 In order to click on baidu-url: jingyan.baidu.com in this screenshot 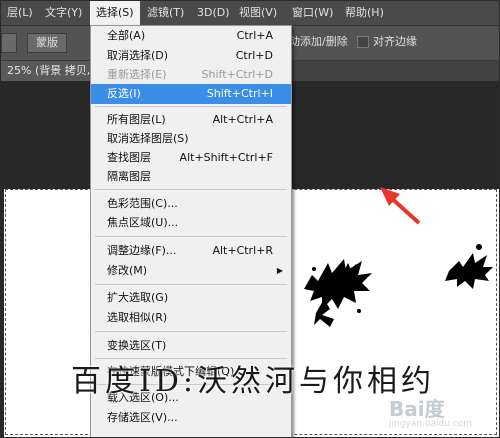, I will do `click(431, 424)`.